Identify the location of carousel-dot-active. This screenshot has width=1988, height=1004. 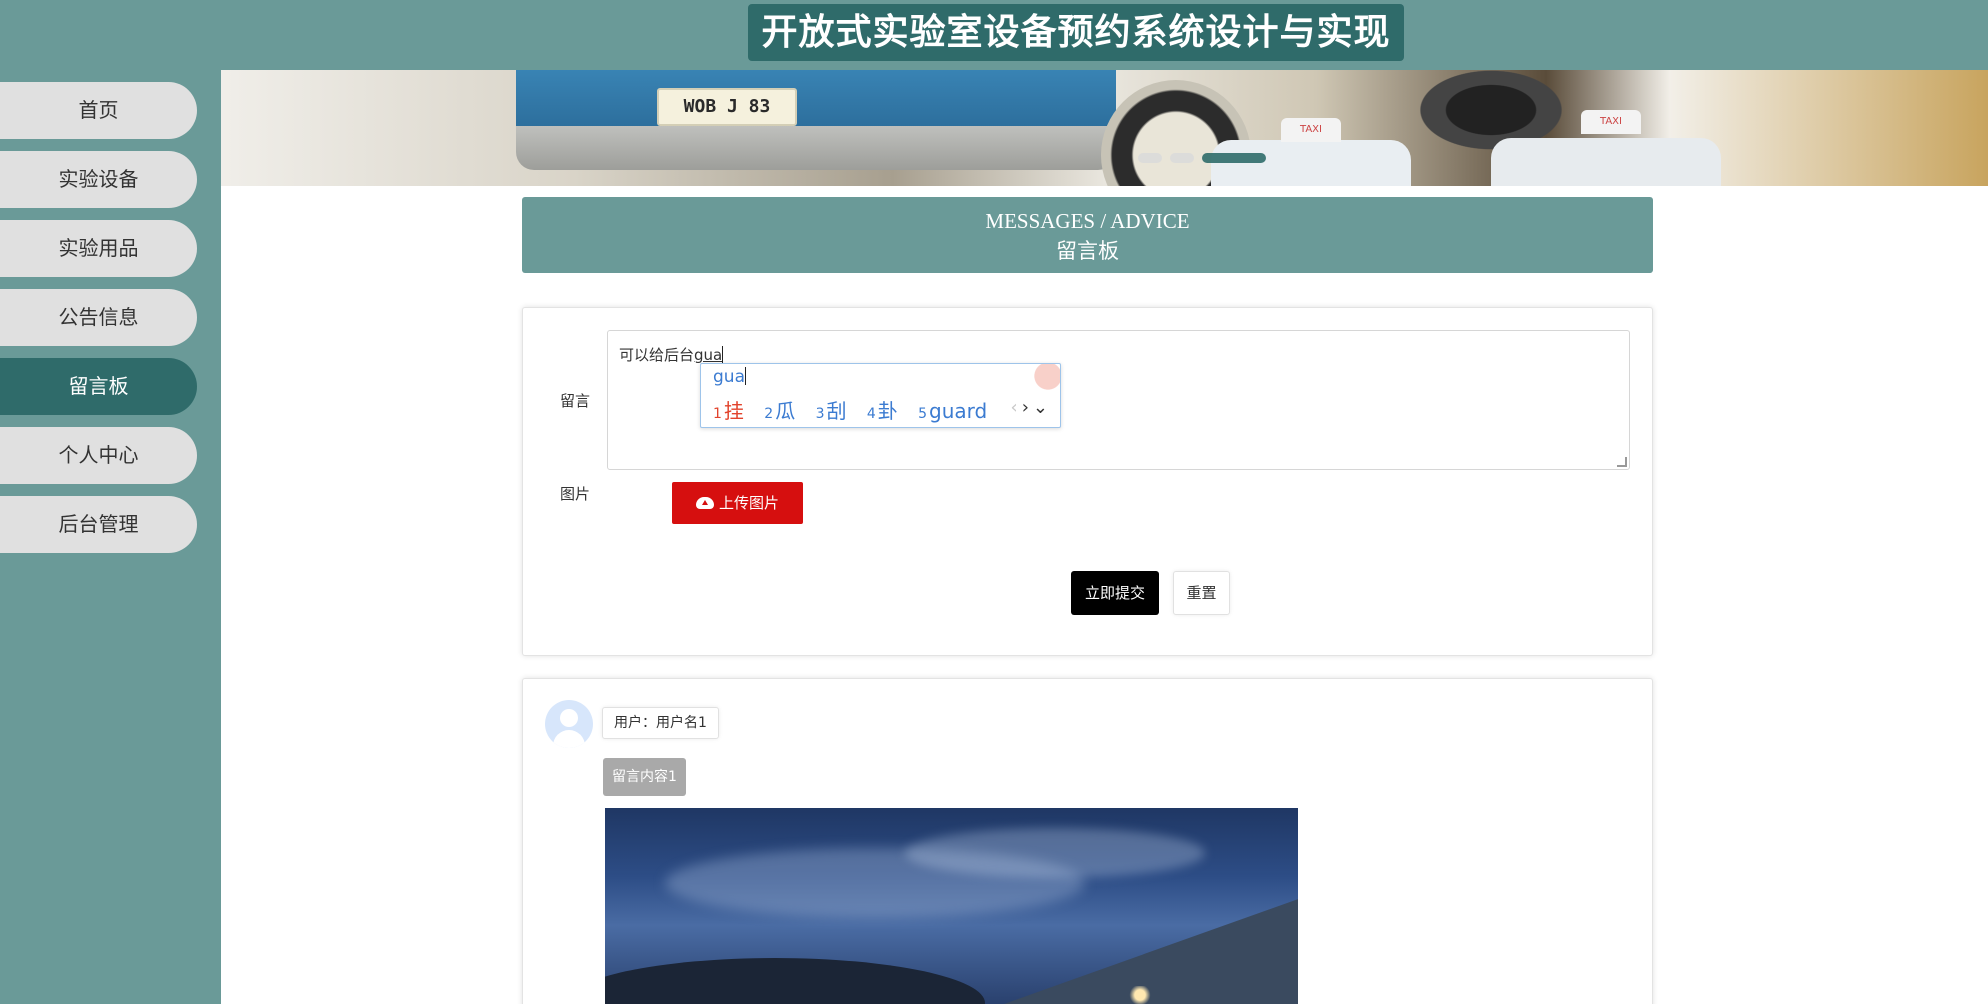
(1234, 158).